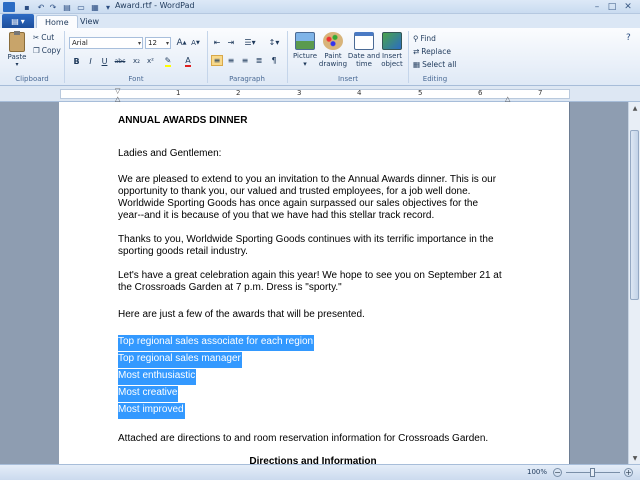 The height and width of the screenshot is (480, 640). I want to click on paste-button: Paste ▾, so click(17, 51).